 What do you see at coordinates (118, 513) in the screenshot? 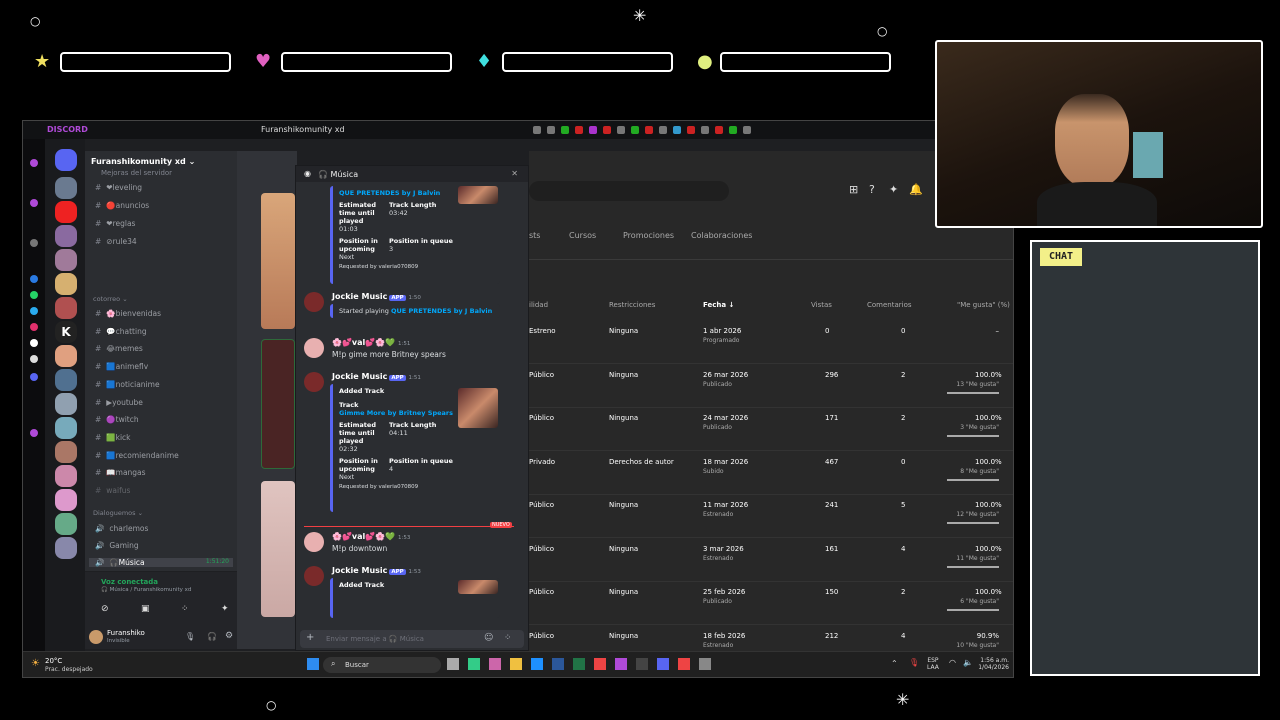
I see `category-label: Dialoguemos ⌄` at bounding box center [118, 513].